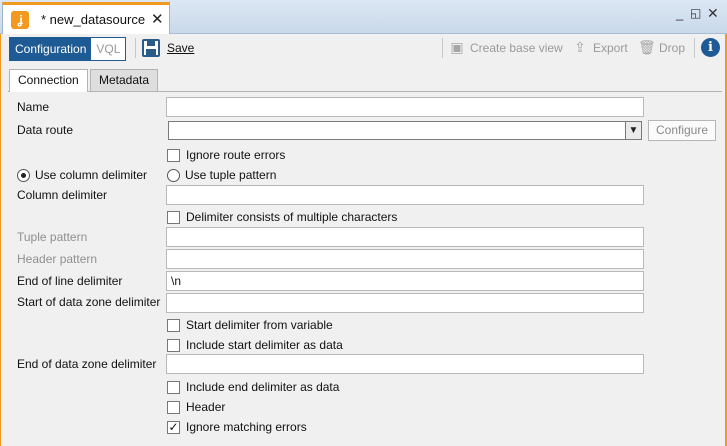 This screenshot has width=727, height=446. What do you see at coordinates (516, 48) in the screenshot?
I see `create-base-view-button: Create base view` at bounding box center [516, 48].